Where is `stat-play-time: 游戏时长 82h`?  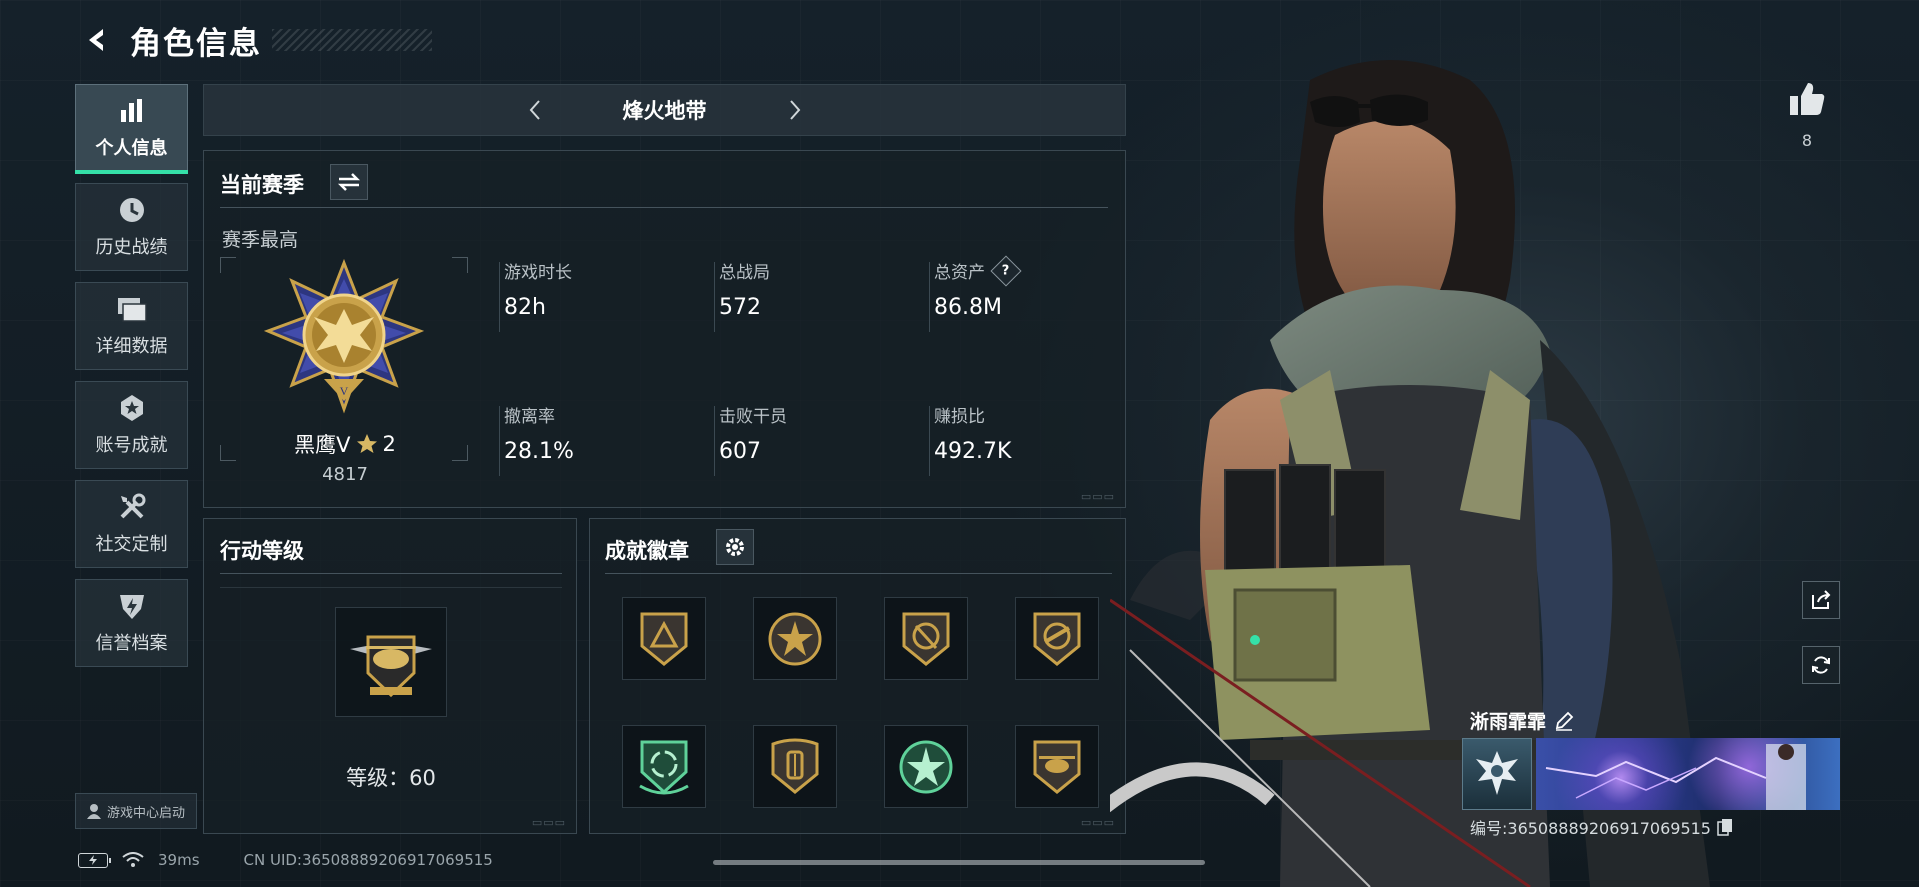
stat-play-time: 游戏时长 82h is located at coordinates (601, 295).